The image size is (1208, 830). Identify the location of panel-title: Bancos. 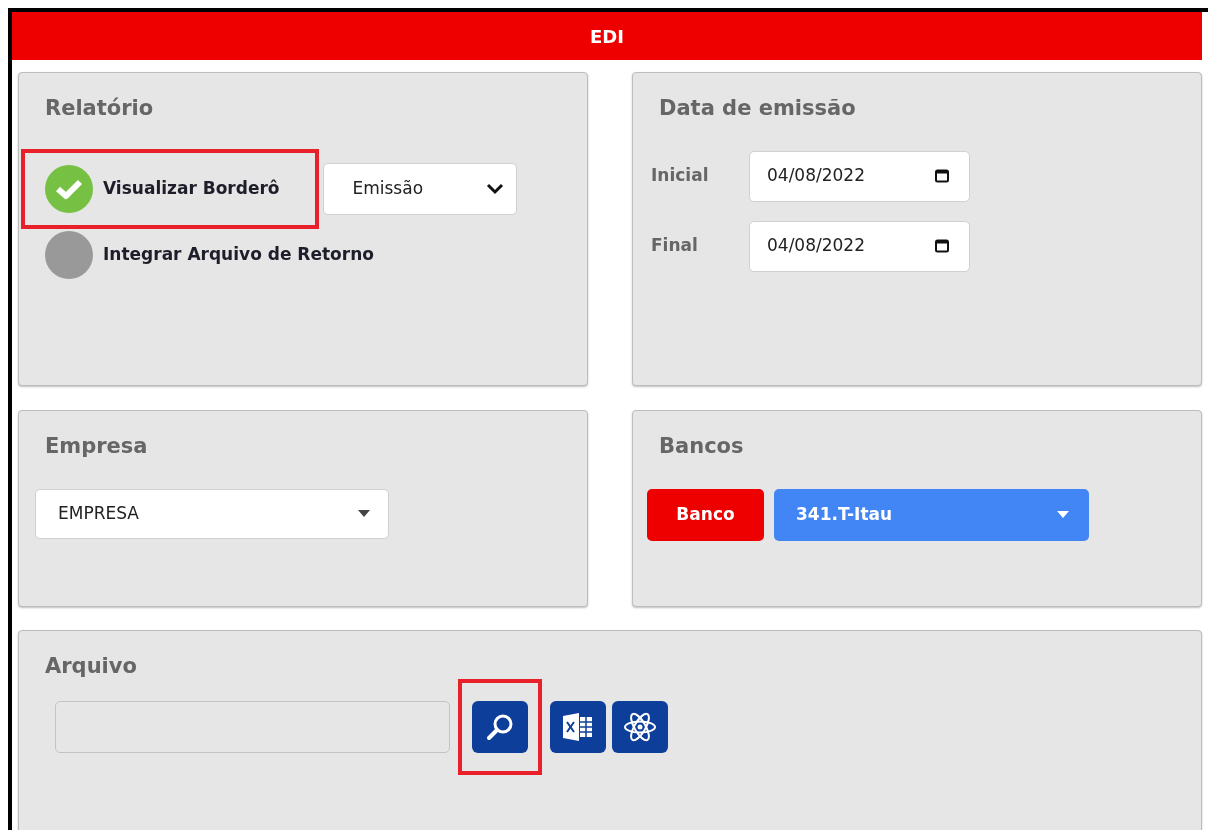
(702, 446).